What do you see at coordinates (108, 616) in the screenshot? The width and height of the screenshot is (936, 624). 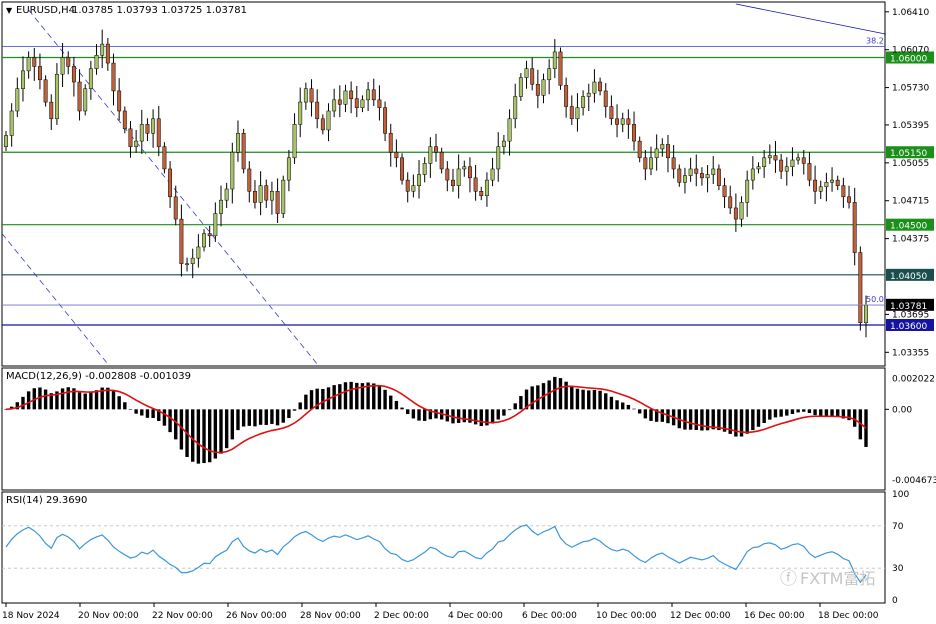 I see `time-tick-label-1: 20 Nov 00:00` at bounding box center [108, 616].